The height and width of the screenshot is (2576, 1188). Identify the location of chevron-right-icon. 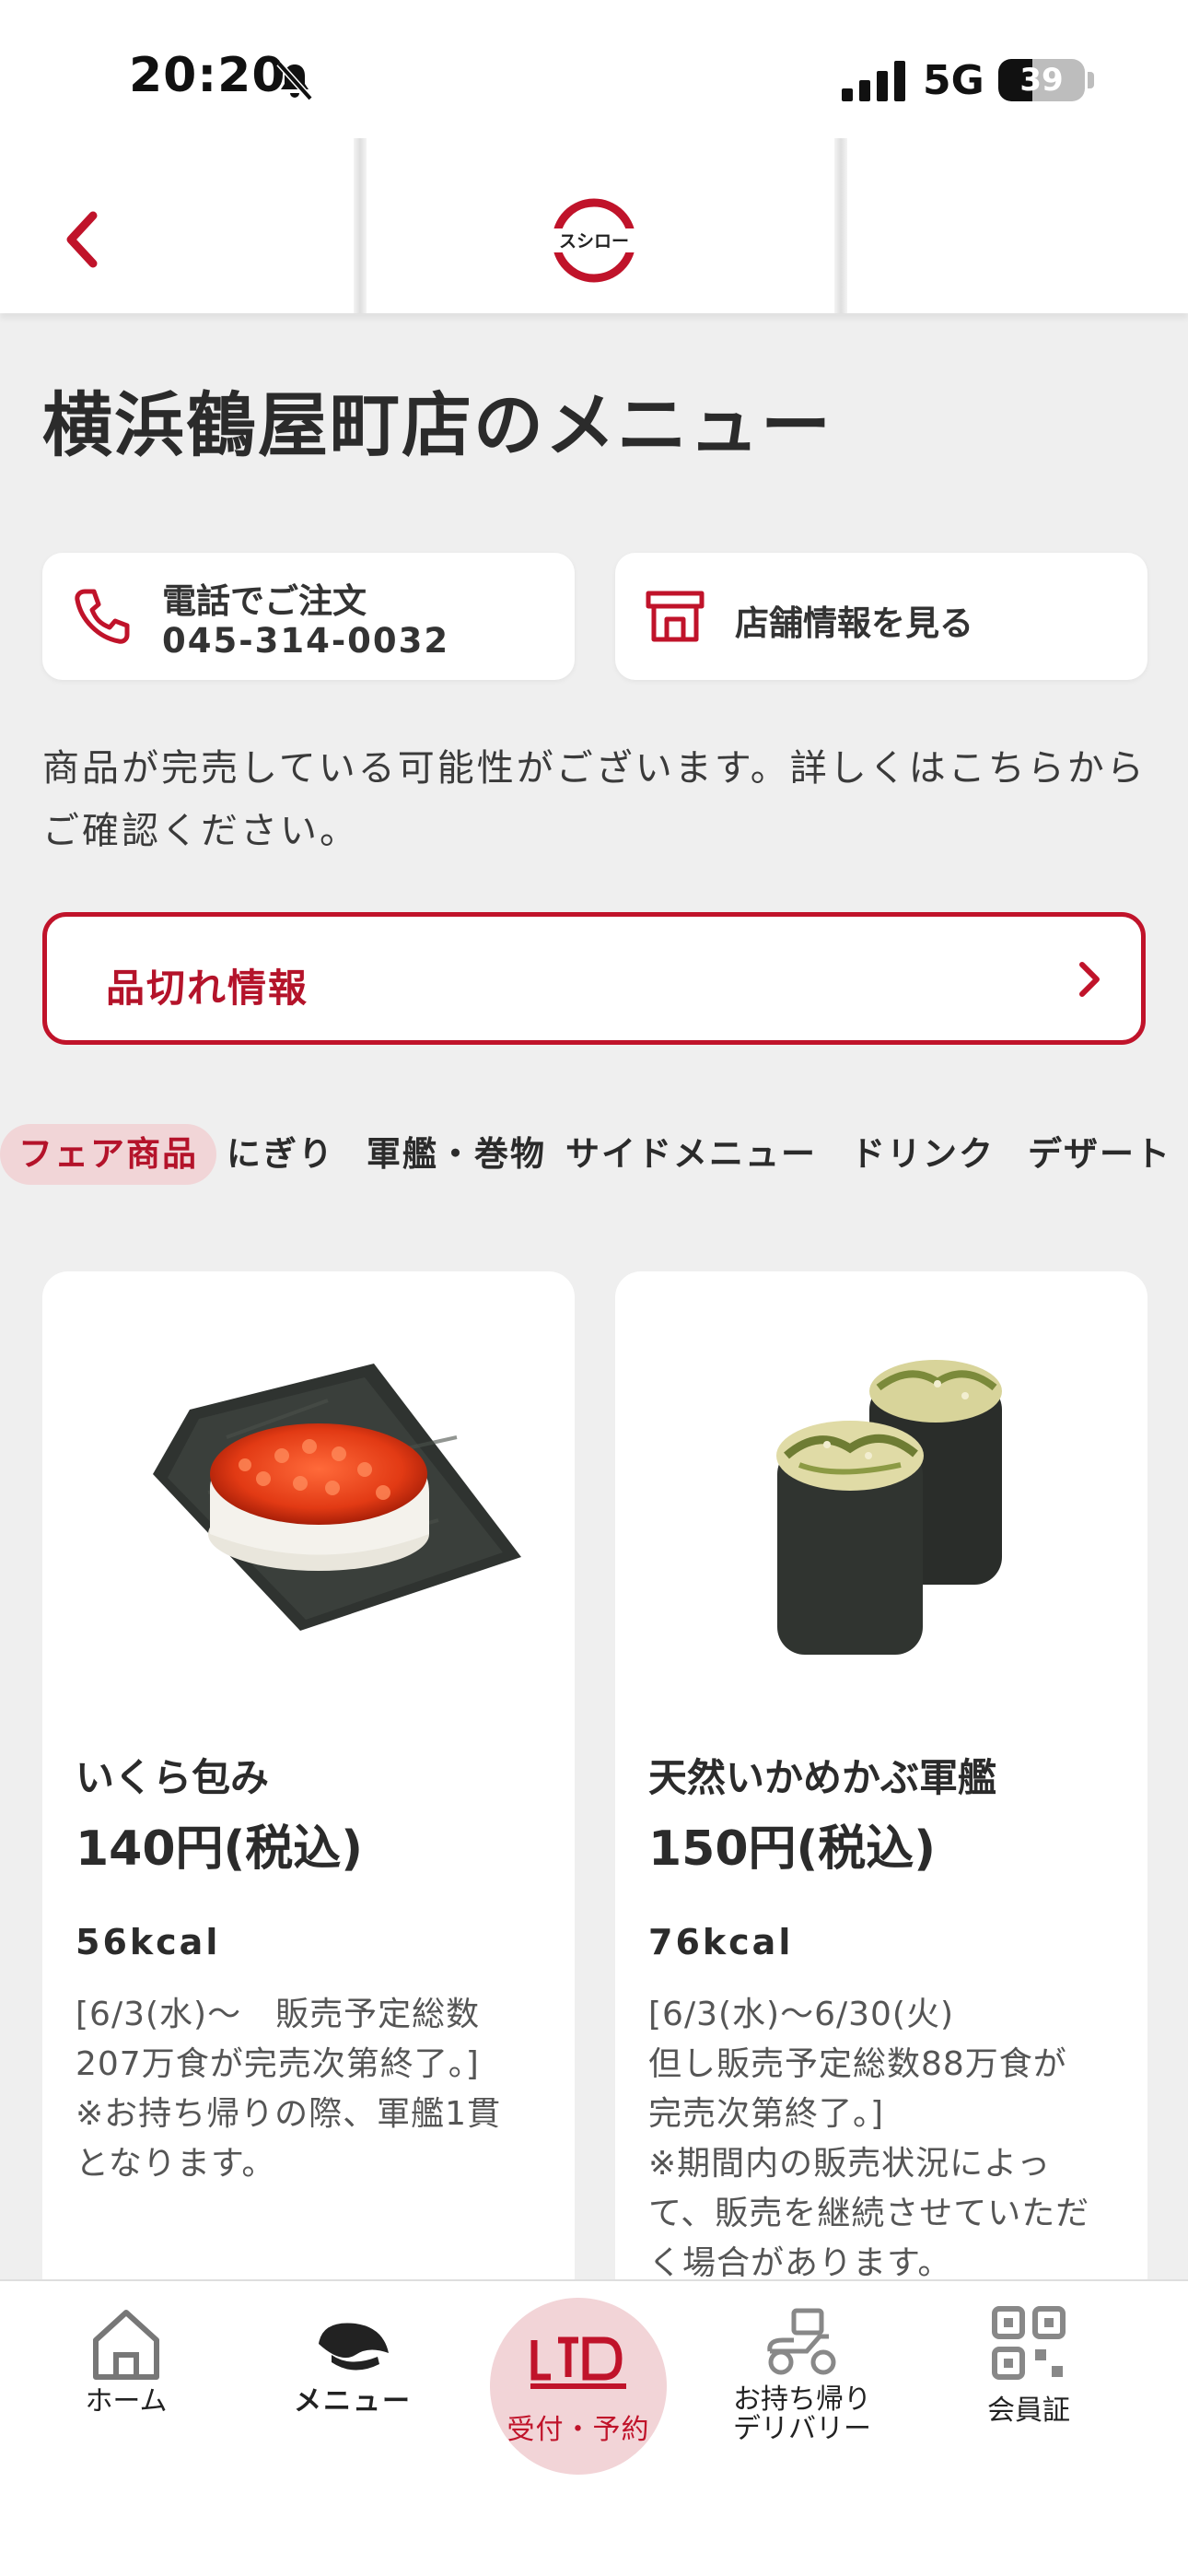
(1089, 979).